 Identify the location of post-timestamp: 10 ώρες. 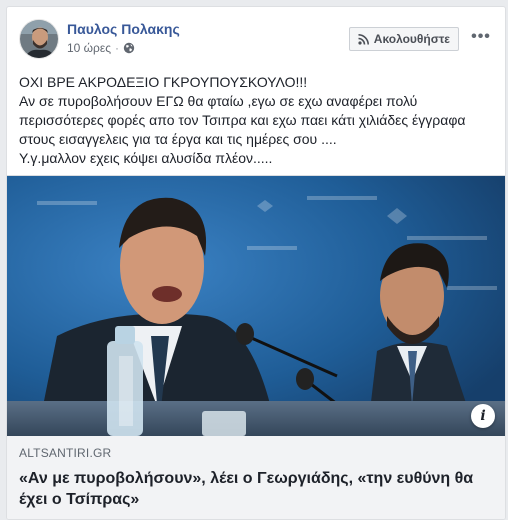
(89, 48).